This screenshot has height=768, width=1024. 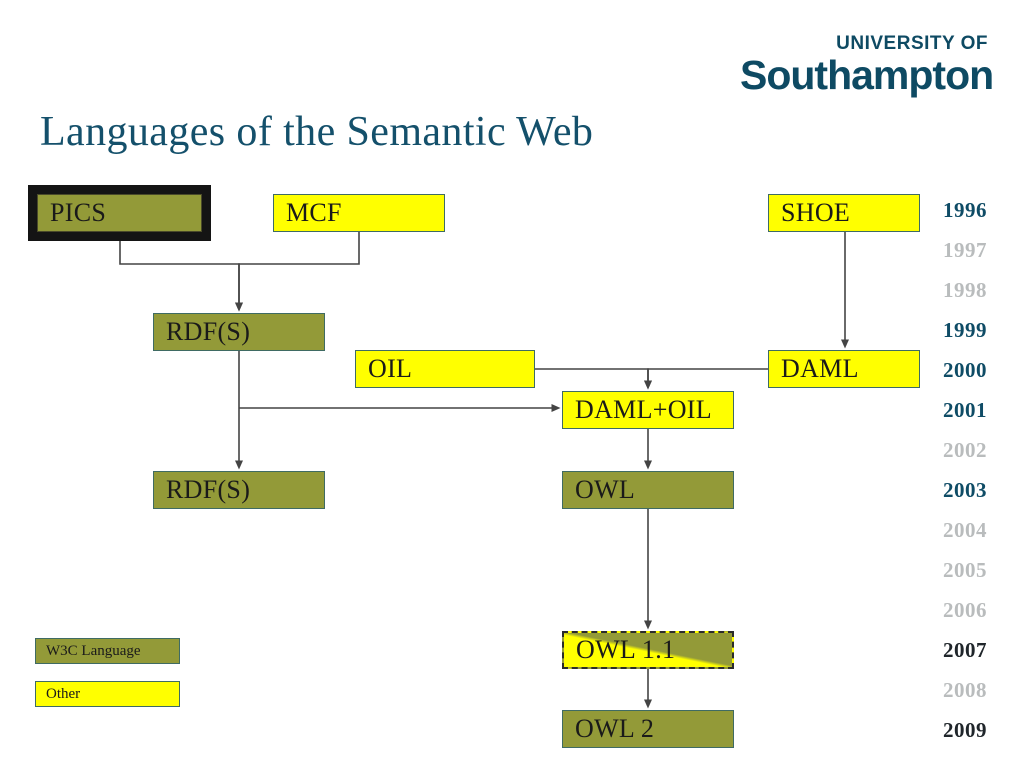 I want to click on edge-pics-to-rdfs-top, so click(x=181, y=272).